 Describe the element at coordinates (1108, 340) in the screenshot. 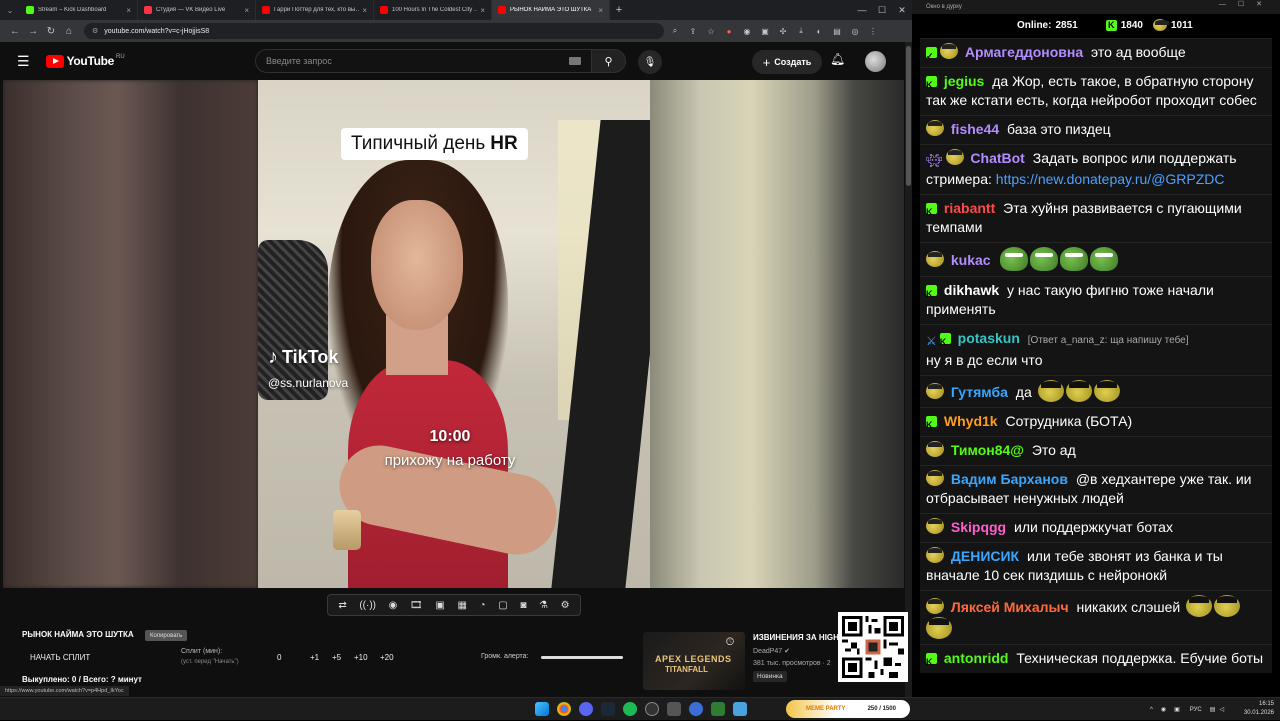

I see `reply-reference: [Ответ a_nana_z: ща напишу тебе]` at that location.